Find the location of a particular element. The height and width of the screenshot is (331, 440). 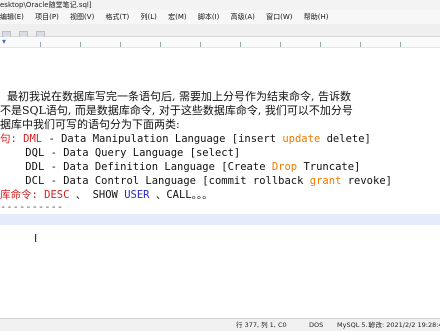

dcl-indent is located at coordinates (12, 181).